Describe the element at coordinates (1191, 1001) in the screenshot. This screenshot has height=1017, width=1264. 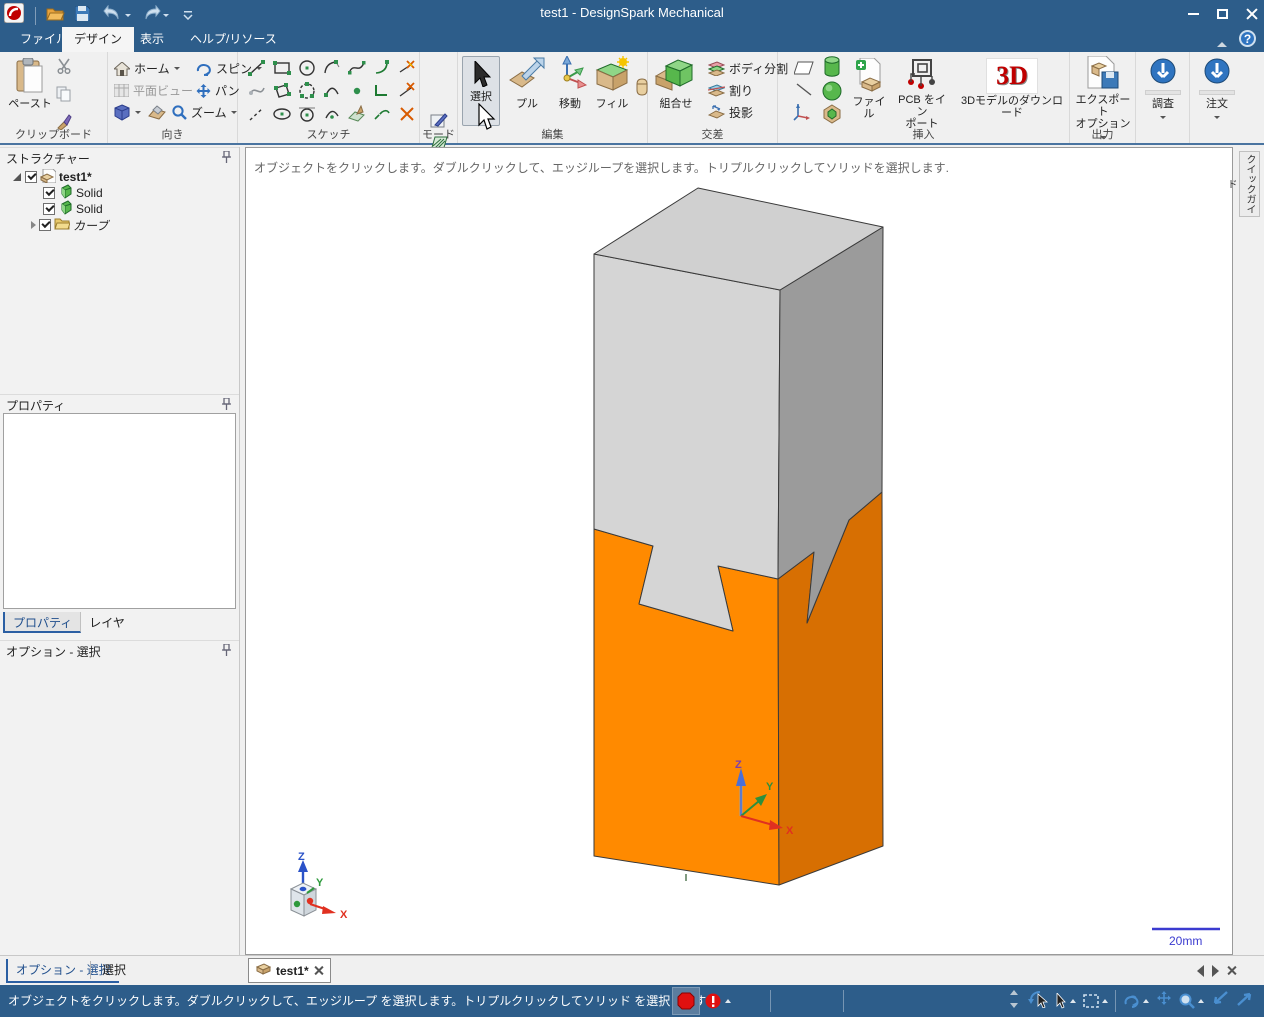
I see `zoom-view-button` at that location.